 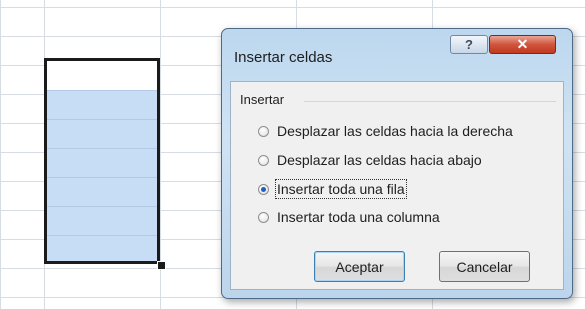 I want to click on group-label: Insertar, so click(x=262, y=99).